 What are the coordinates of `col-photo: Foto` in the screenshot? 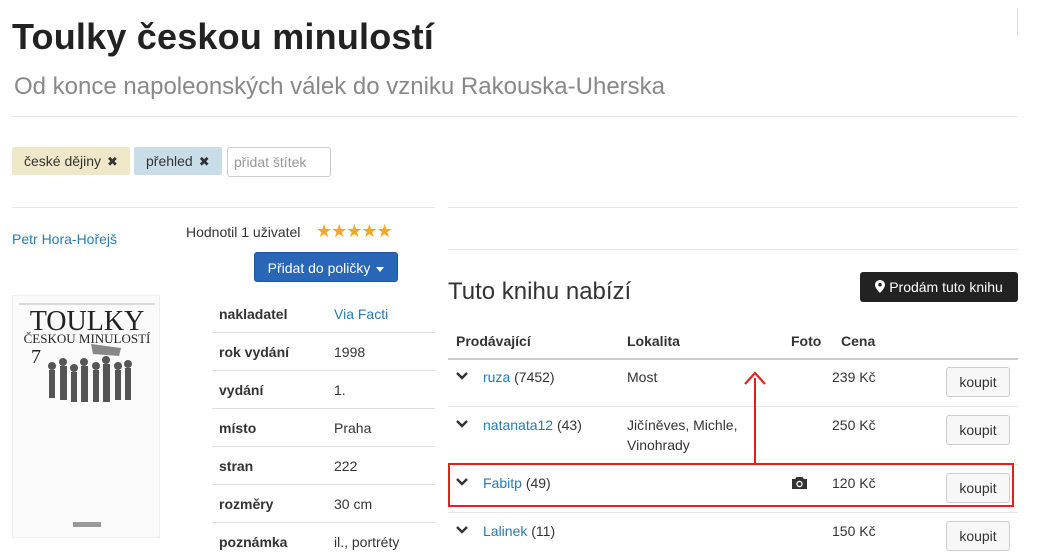 It's located at (806, 341).